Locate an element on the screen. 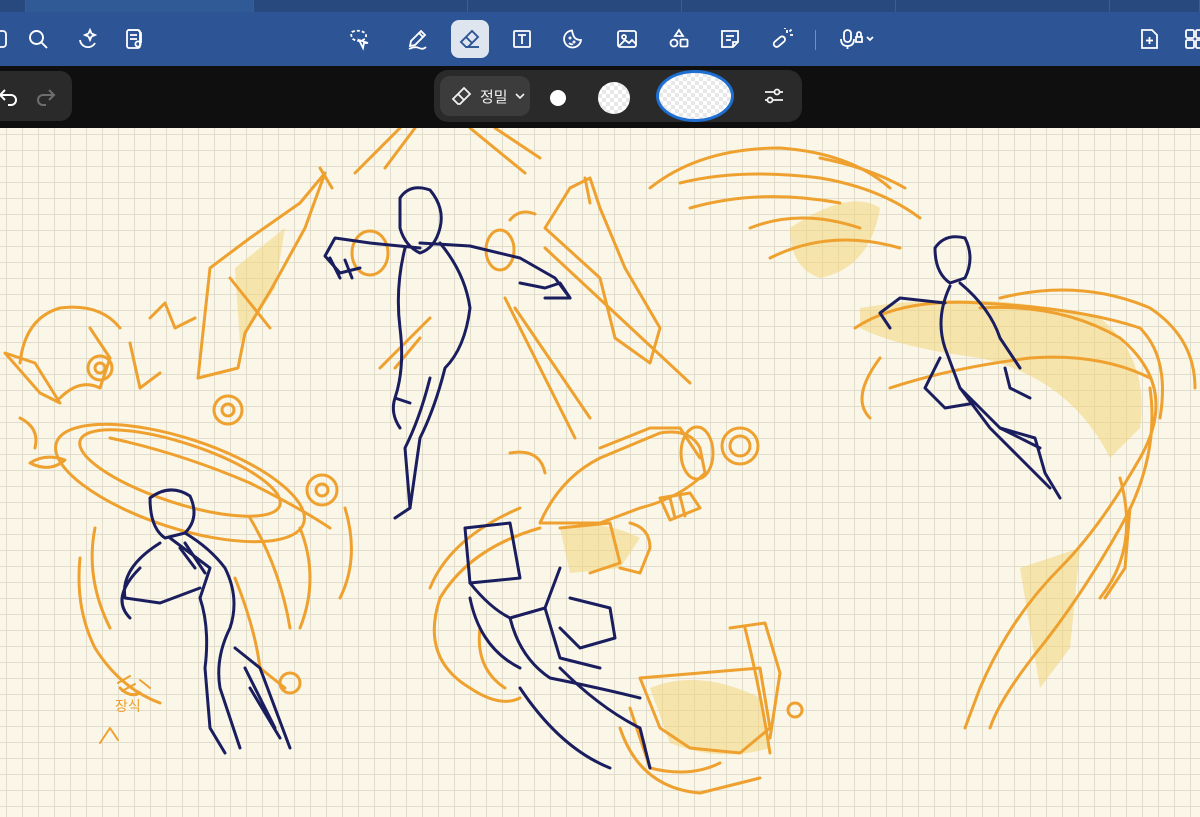 The image size is (1200, 817). image-tool-button is located at coordinates (627, 39).